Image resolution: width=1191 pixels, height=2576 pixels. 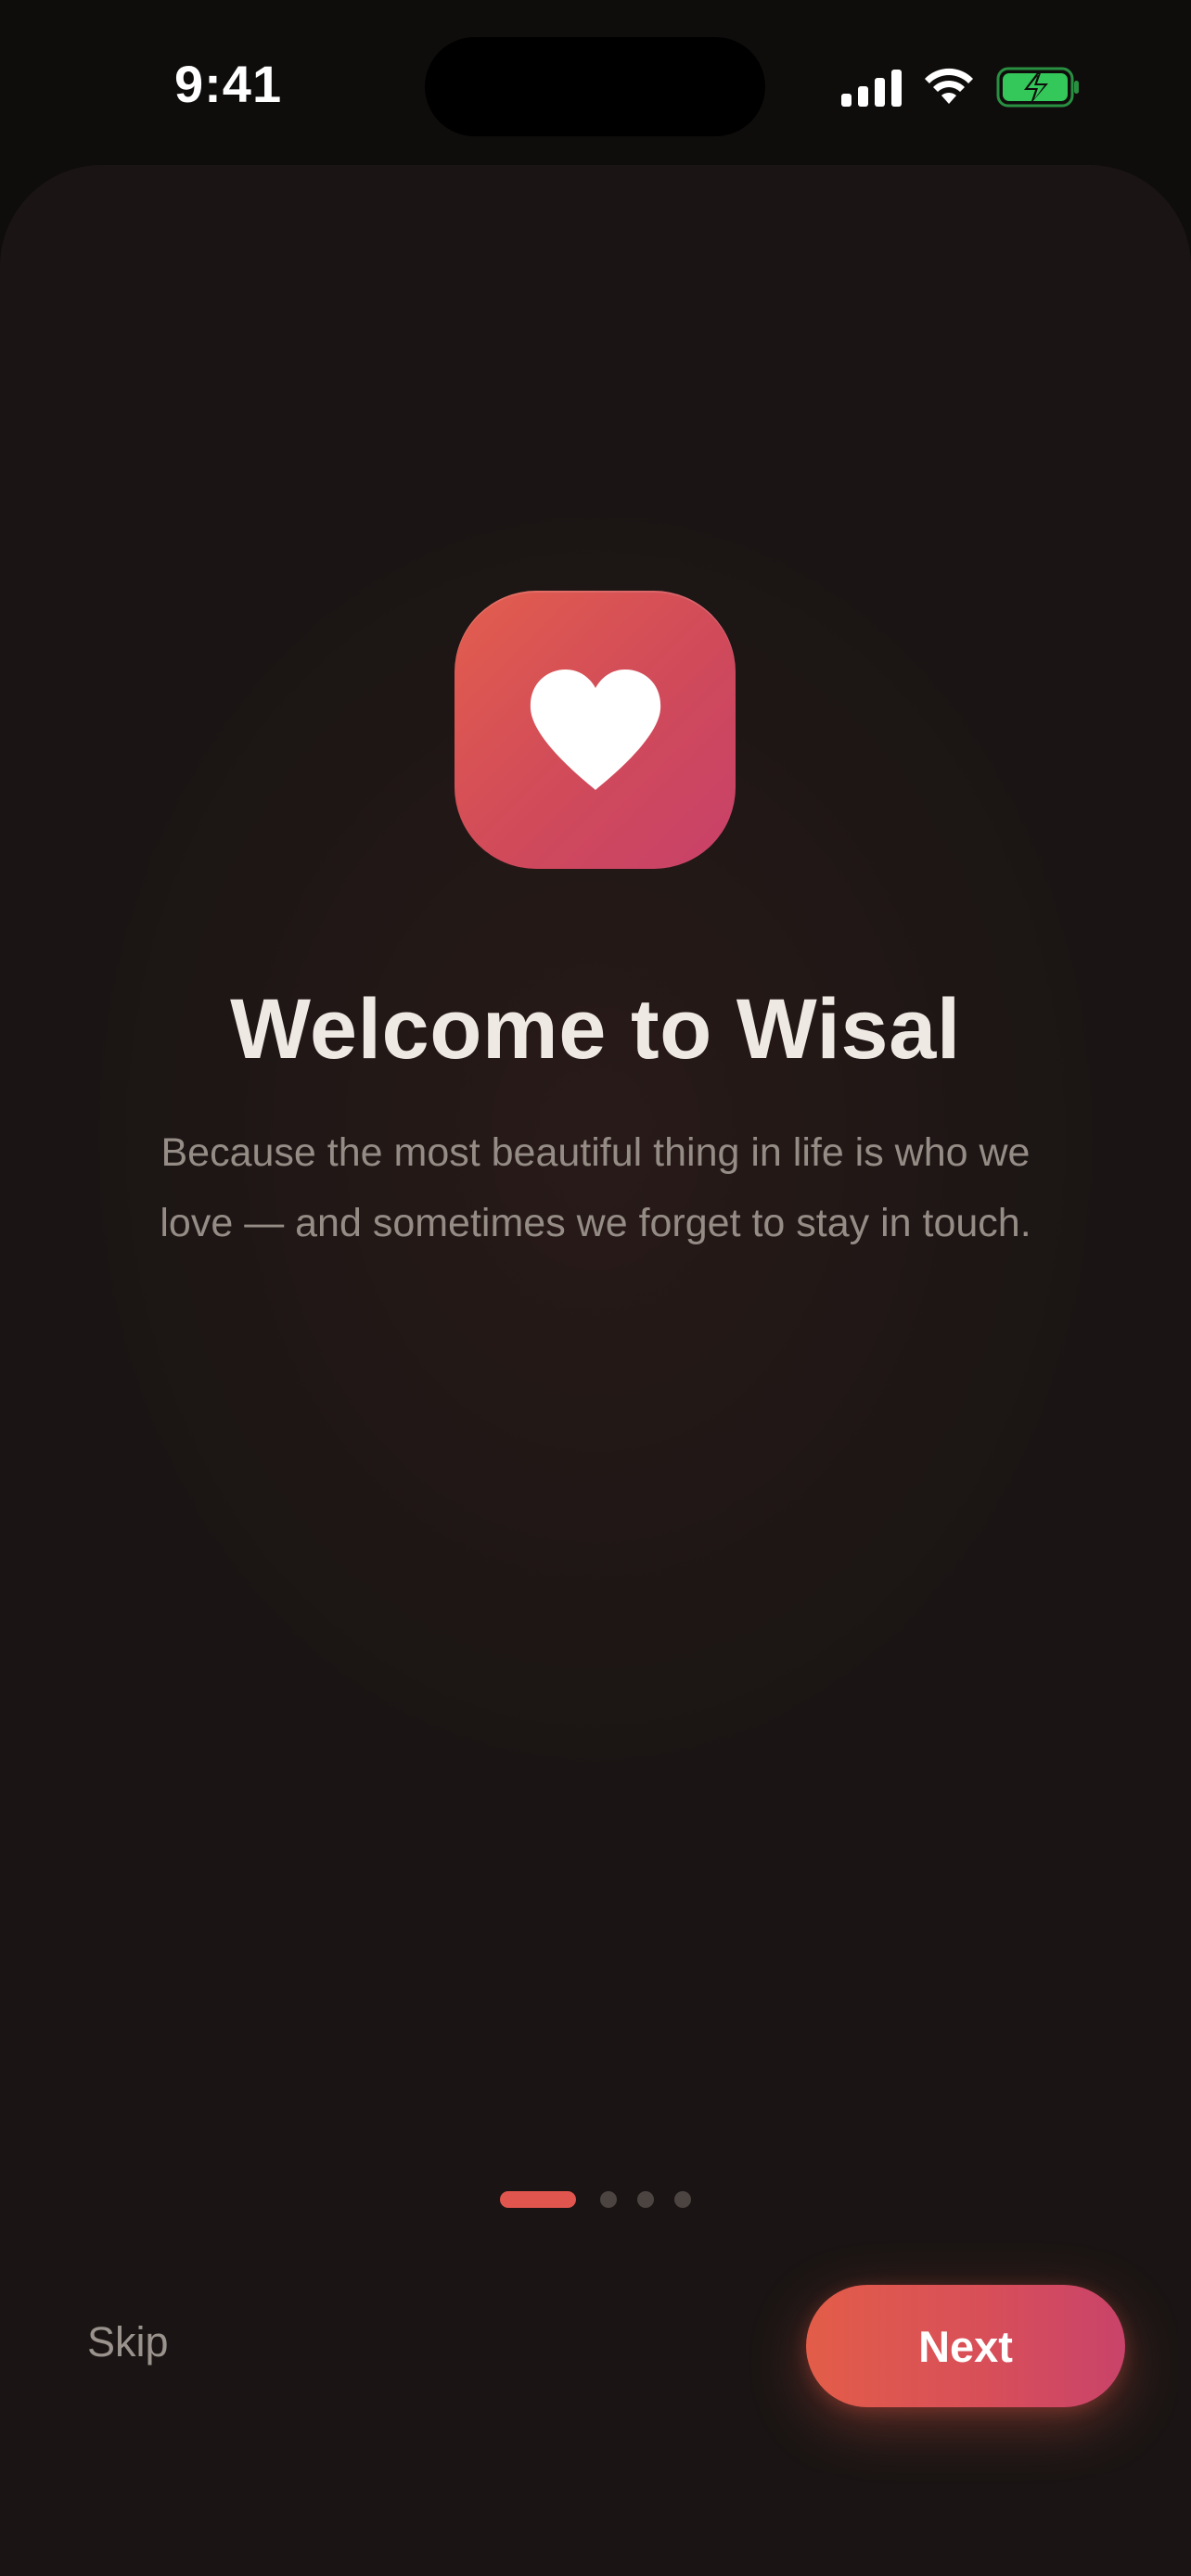 I want to click on wifi-icon, so click(x=949, y=86).